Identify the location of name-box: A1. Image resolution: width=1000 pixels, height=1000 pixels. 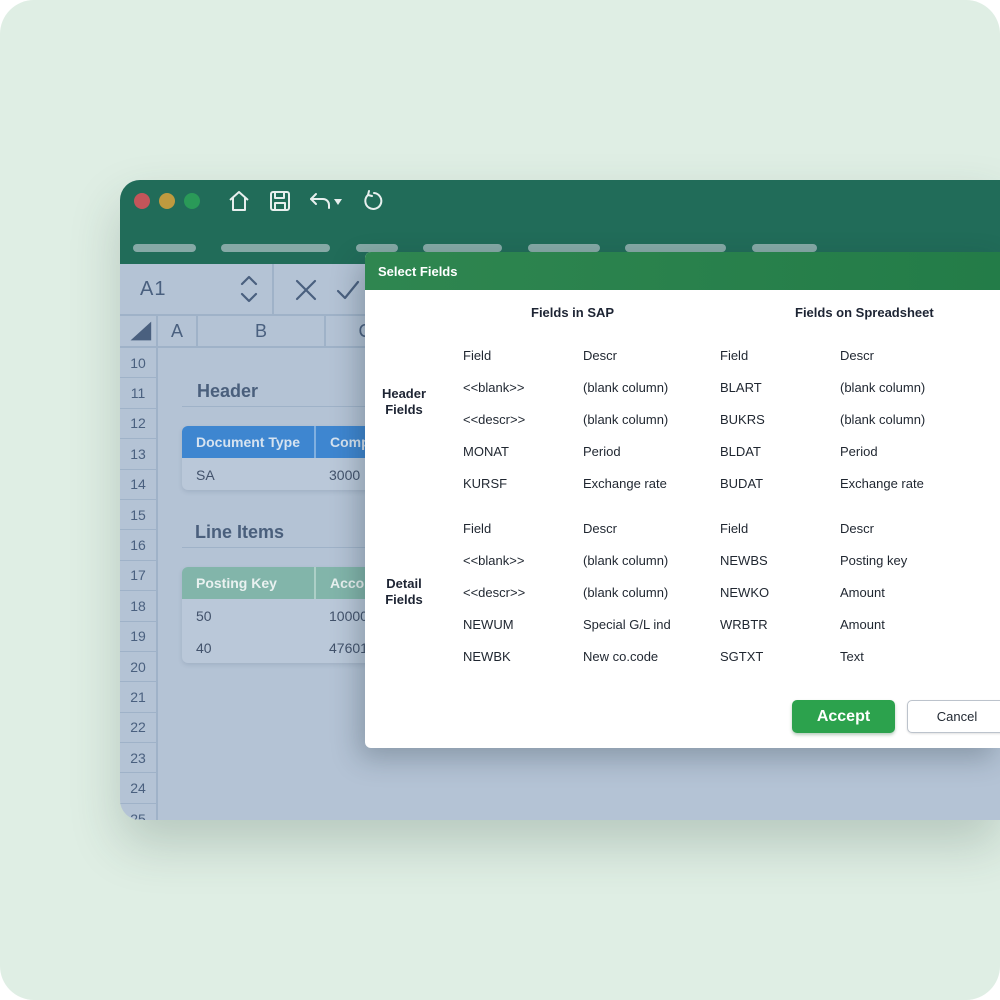
(197, 289).